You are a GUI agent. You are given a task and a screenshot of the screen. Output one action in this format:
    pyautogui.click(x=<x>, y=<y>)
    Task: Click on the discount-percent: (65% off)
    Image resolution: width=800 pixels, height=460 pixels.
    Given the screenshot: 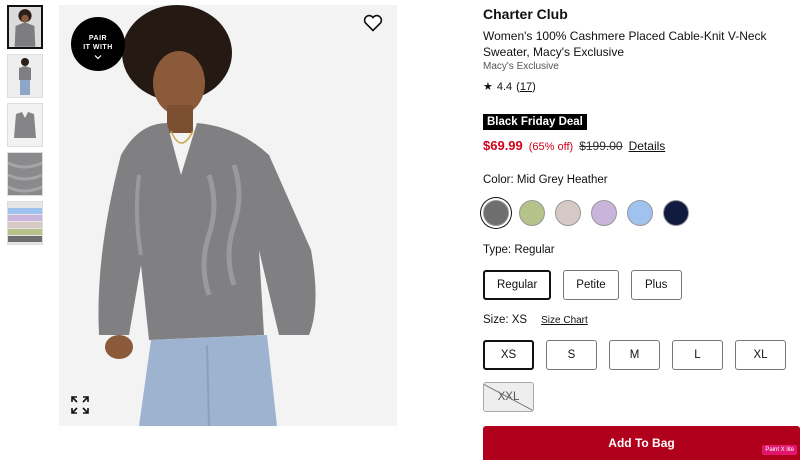 What is the action you would take?
    pyautogui.click(x=551, y=147)
    